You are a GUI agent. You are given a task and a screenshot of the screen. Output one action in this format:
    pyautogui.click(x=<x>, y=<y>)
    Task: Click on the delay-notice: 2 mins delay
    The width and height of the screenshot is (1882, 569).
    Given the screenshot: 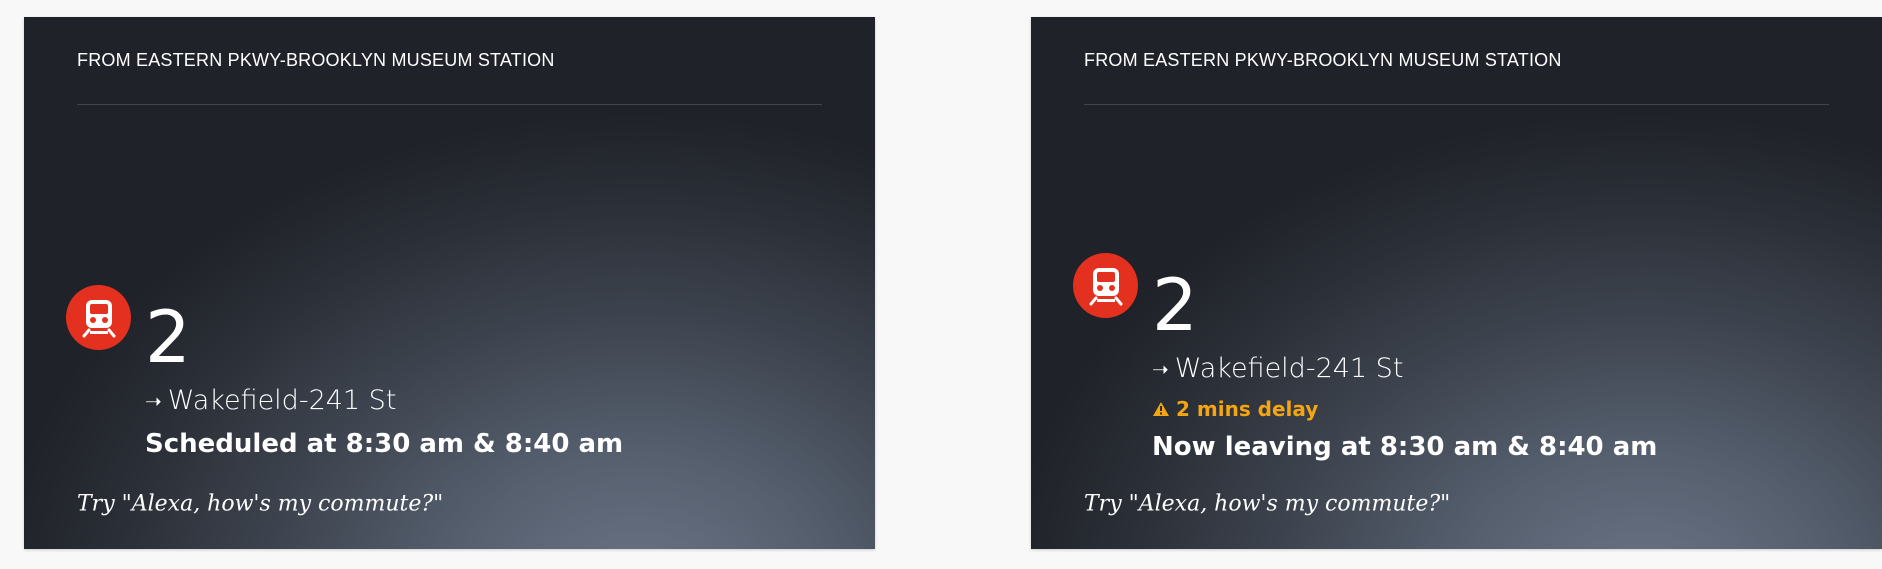 What is the action you would take?
    pyautogui.click(x=1235, y=409)
    